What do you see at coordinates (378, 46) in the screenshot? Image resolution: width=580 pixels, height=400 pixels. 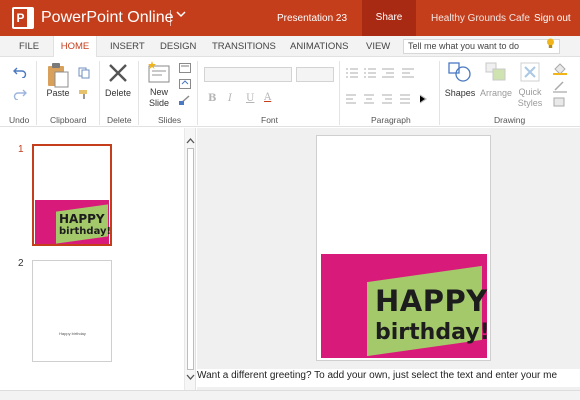 I see `tab-view: VIEW` at bounding box center [378, 46].